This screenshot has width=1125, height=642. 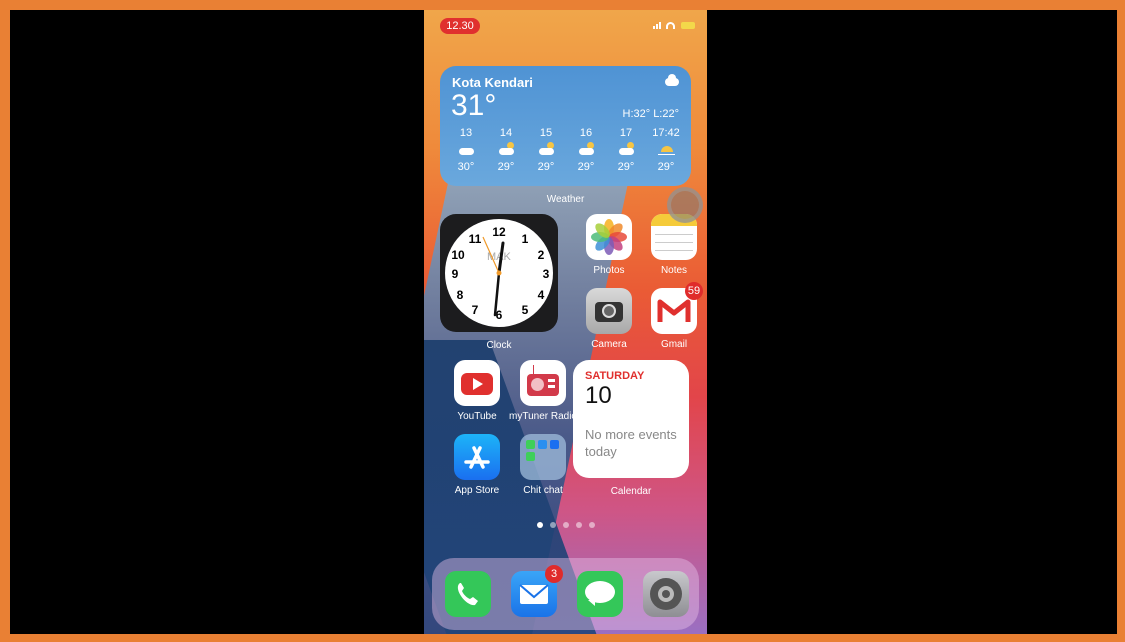 What do you see at coordinates (609, 344) in the screenshot?
I see `app-label: Camera` at bounding box center [609, 344].